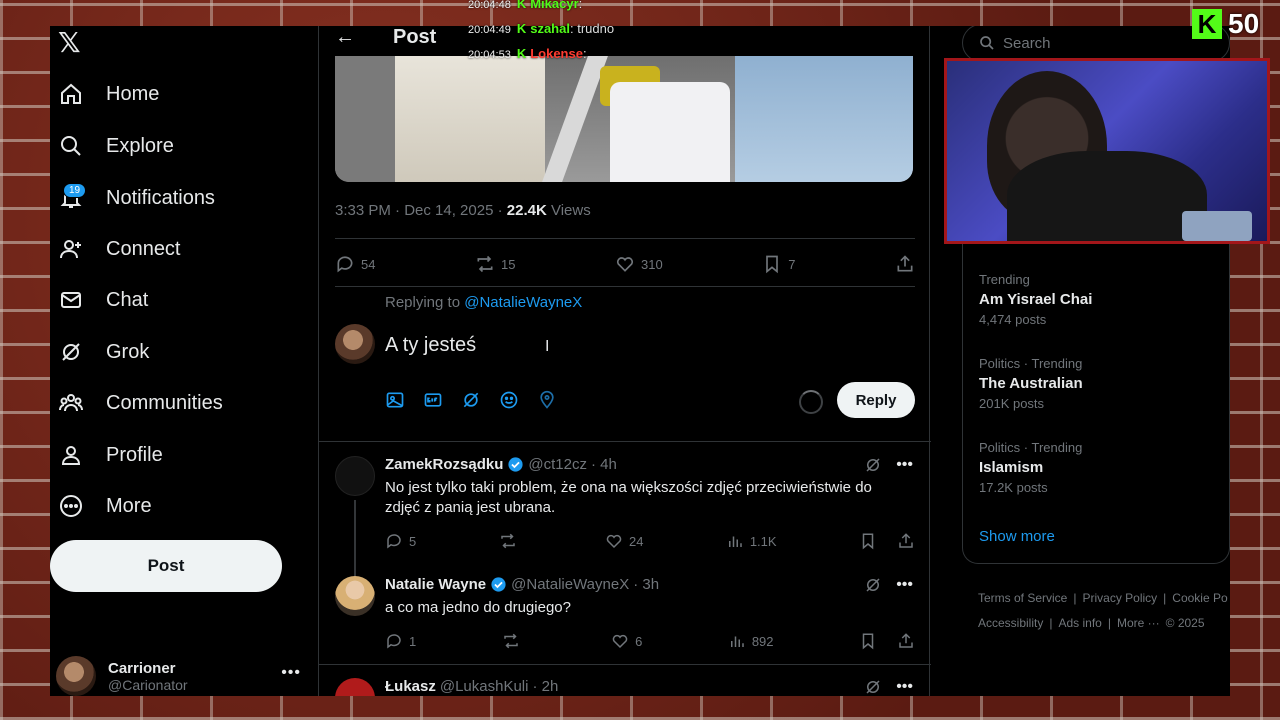  I want to click on share-action, so click(905, 264).